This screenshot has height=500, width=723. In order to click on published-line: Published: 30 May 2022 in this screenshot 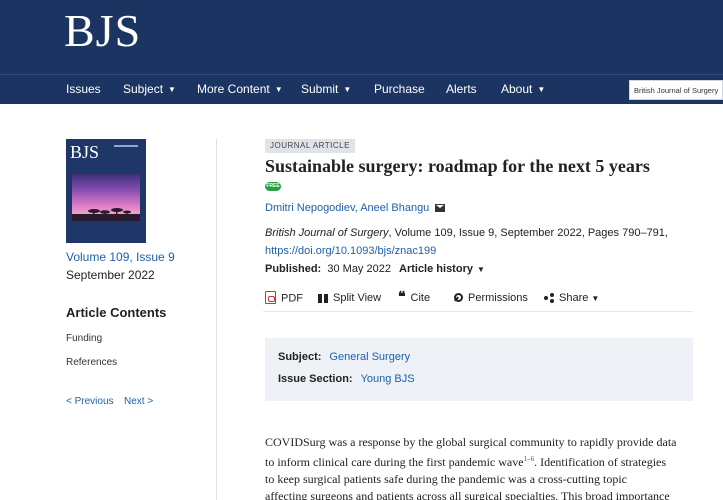, I will do `click(328, 269)`.